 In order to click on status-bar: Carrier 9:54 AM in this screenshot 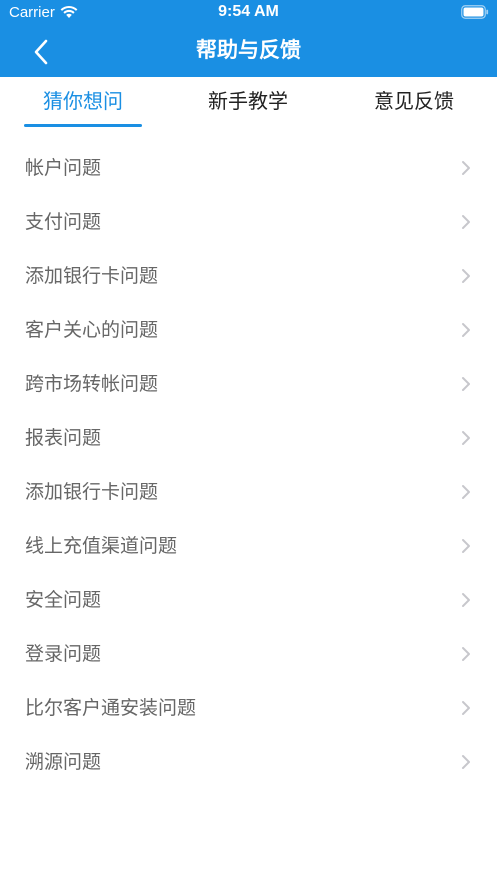, I will do `click(248, 13)`.